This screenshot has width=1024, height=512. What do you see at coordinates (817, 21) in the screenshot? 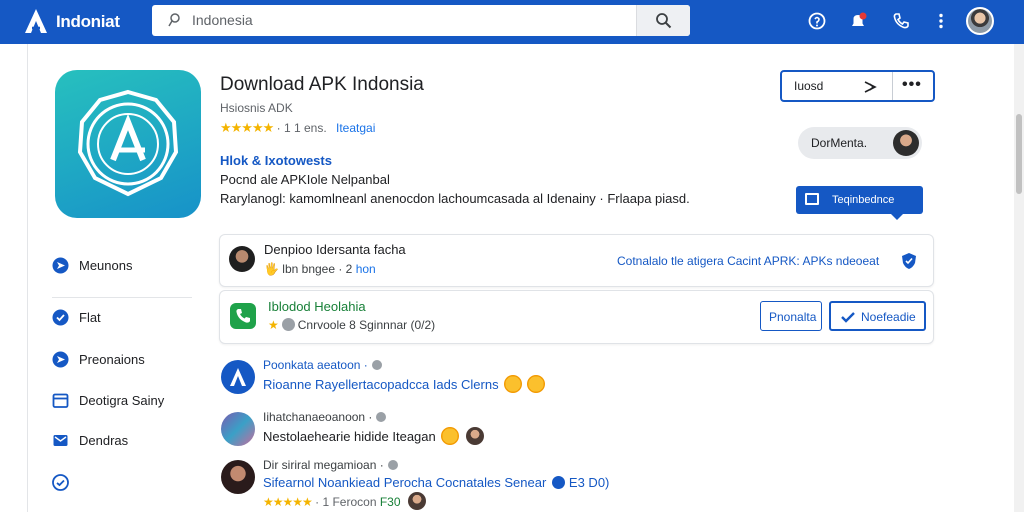
I see `help-icon` at bounding box center [817, 21].